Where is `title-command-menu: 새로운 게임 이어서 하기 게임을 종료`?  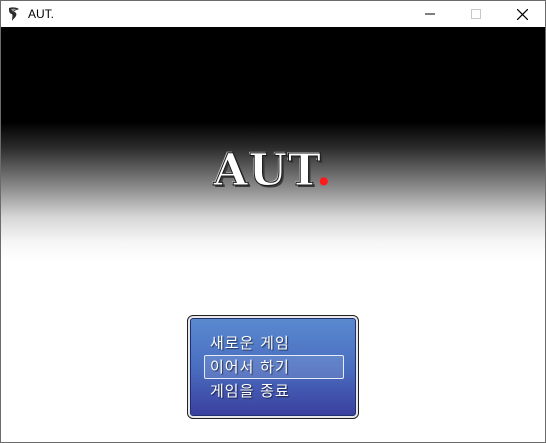
title-command-menu: 새로운 게임 이어서 하기 게임을 종료 is located at coordinates (273, 367).